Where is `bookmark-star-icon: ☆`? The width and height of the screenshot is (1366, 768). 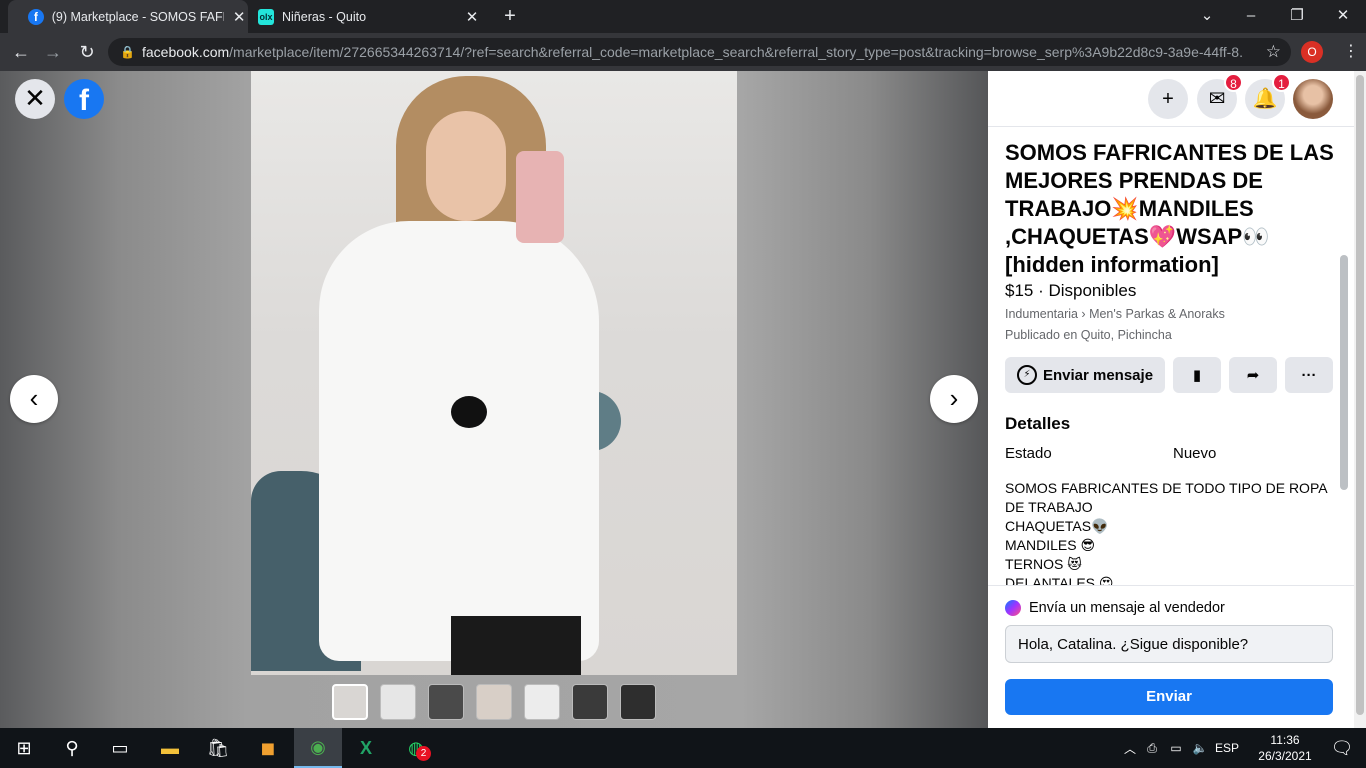
bookmark-star-icon: ☆ is located at coordinates (1273, 52).